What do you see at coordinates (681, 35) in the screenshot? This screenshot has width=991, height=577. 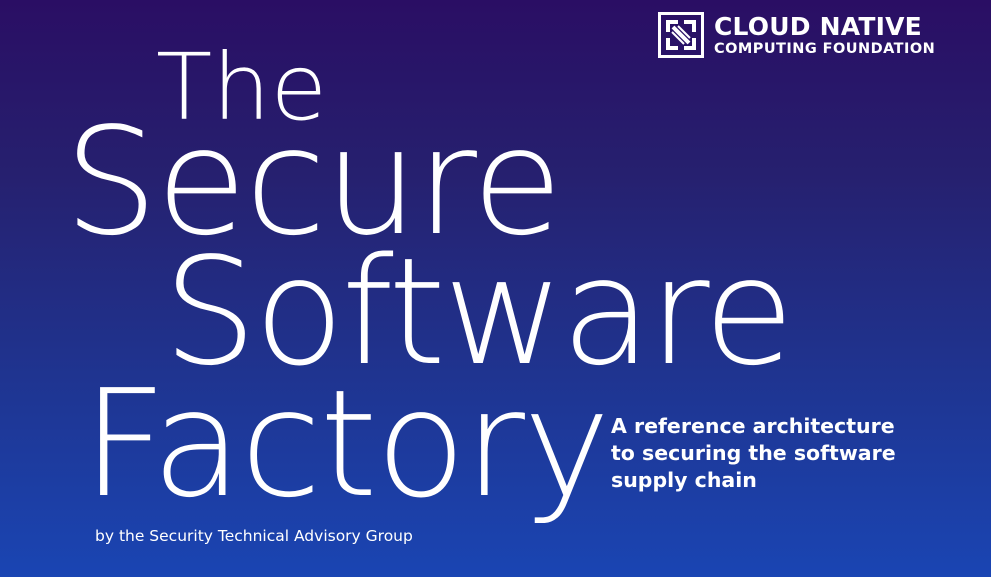 I see `cncf-logo-icon` at bounding box center [681, 35].